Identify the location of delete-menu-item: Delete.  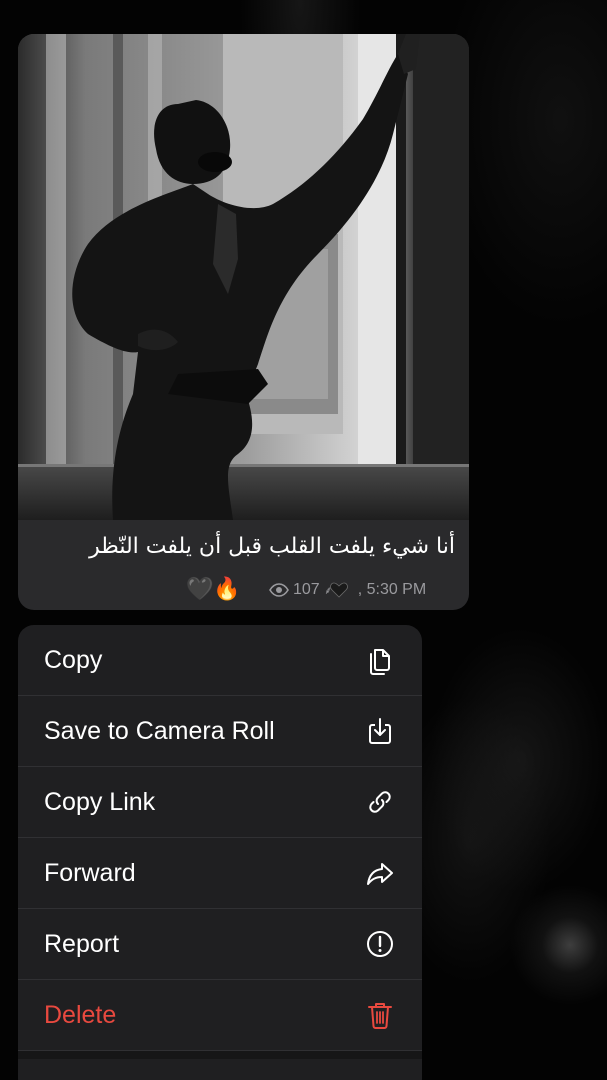
(220, 1015).